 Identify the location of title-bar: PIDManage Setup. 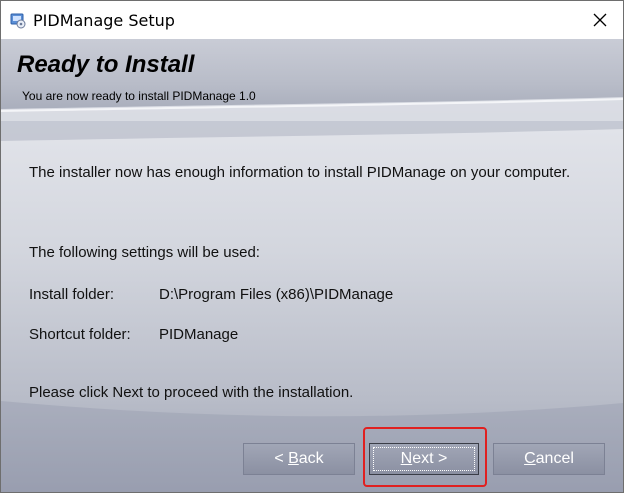
(312, 20).